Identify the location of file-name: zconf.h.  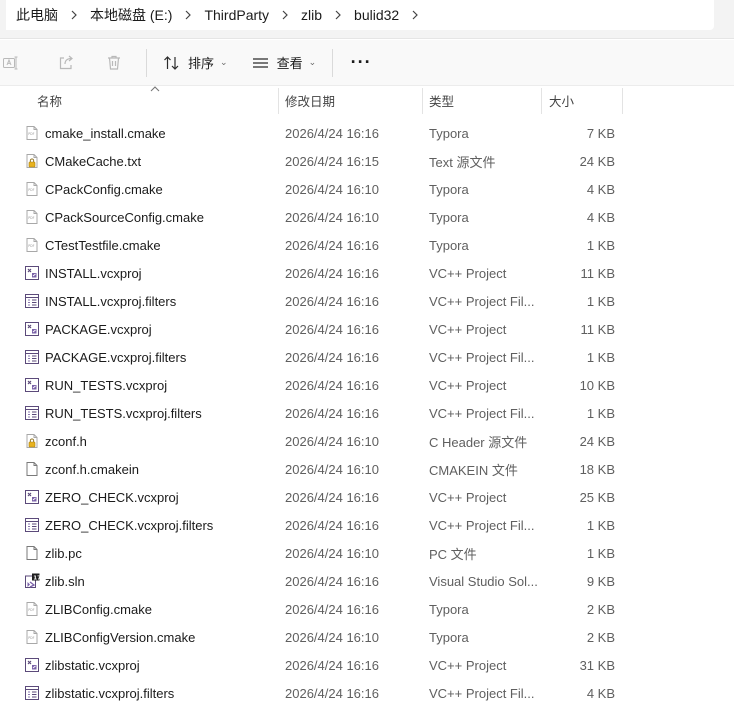
(66, 441).